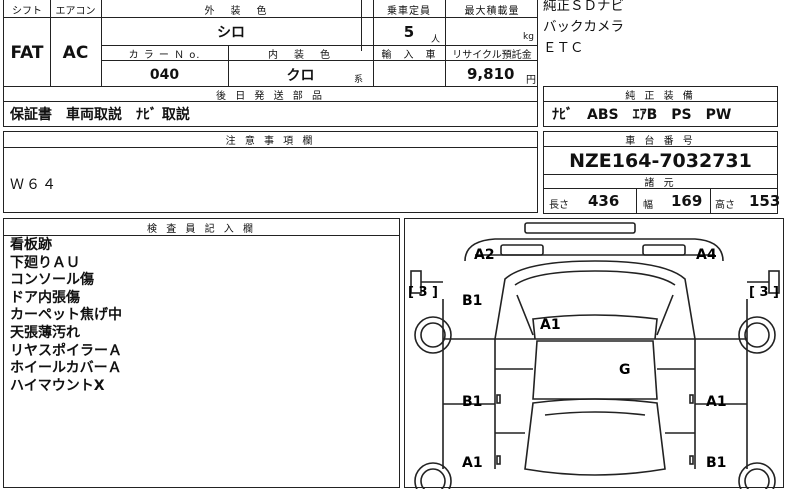 The height and width of the screenshot is (489, 790). Describe the element at coordinates (164, 55) in the screenshot. I see `color-no-label: カ ラ ー Ｎ o.` at that location.